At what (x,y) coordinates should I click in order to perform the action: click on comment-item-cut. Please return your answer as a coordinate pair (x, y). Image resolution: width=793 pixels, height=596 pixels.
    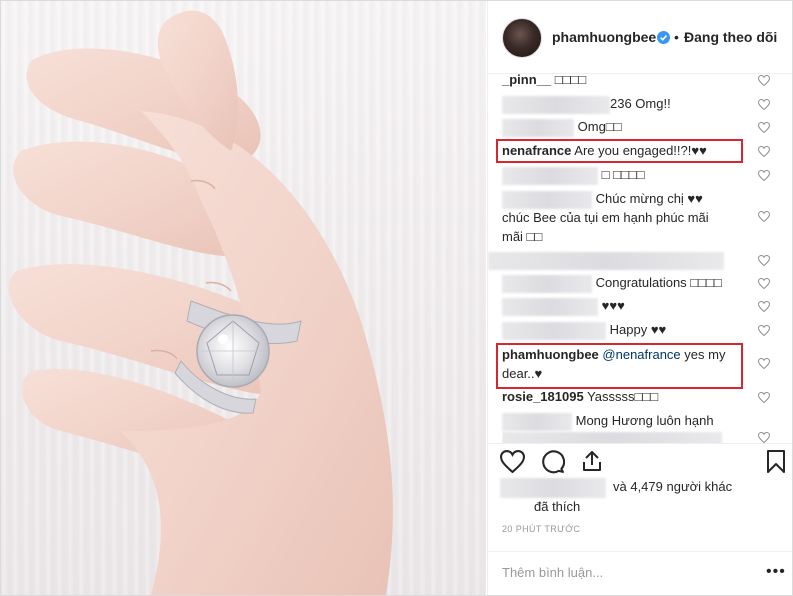
    Looking at the image, I should click on (627, 437).